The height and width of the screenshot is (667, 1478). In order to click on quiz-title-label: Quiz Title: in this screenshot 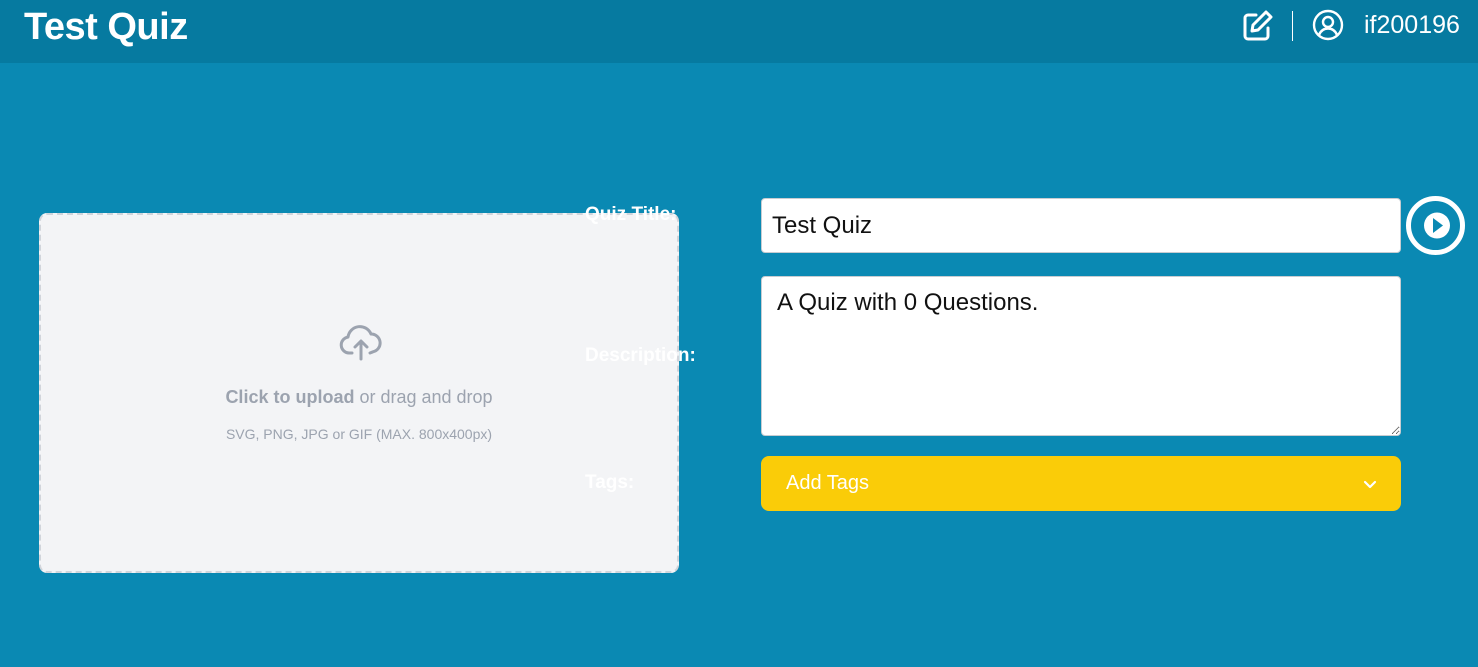, I will do `click(631, 214)`.